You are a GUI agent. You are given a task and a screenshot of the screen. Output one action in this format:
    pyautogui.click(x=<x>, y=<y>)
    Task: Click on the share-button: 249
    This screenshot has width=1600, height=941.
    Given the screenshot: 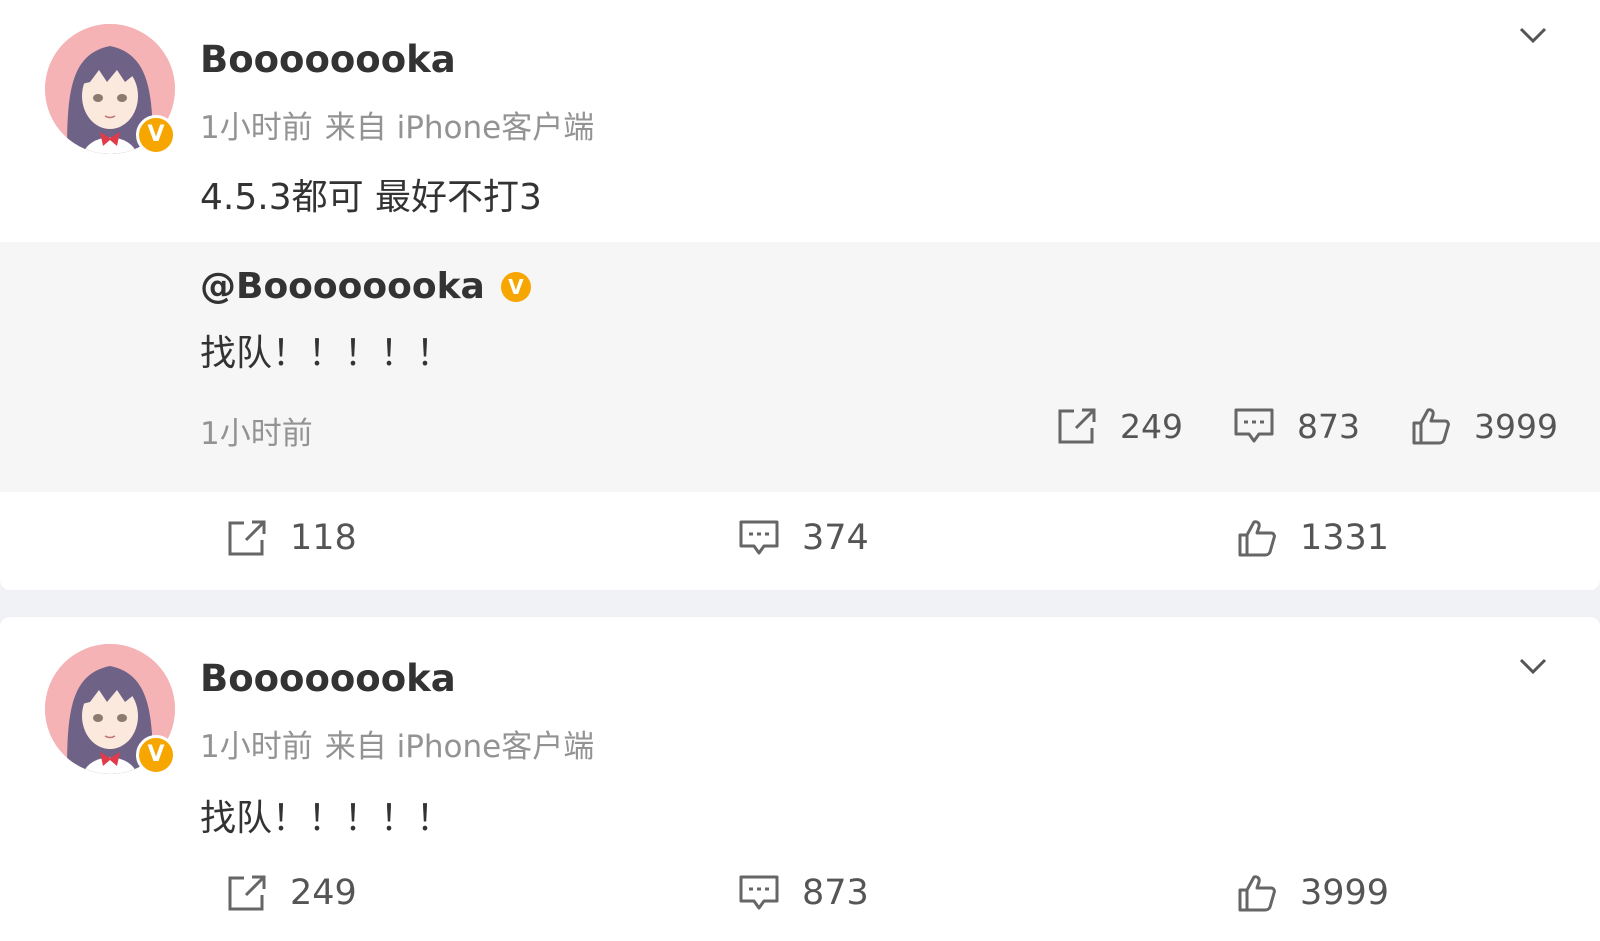 What is the action you would take?
    pyautogui.click(x=291, y=893)
    